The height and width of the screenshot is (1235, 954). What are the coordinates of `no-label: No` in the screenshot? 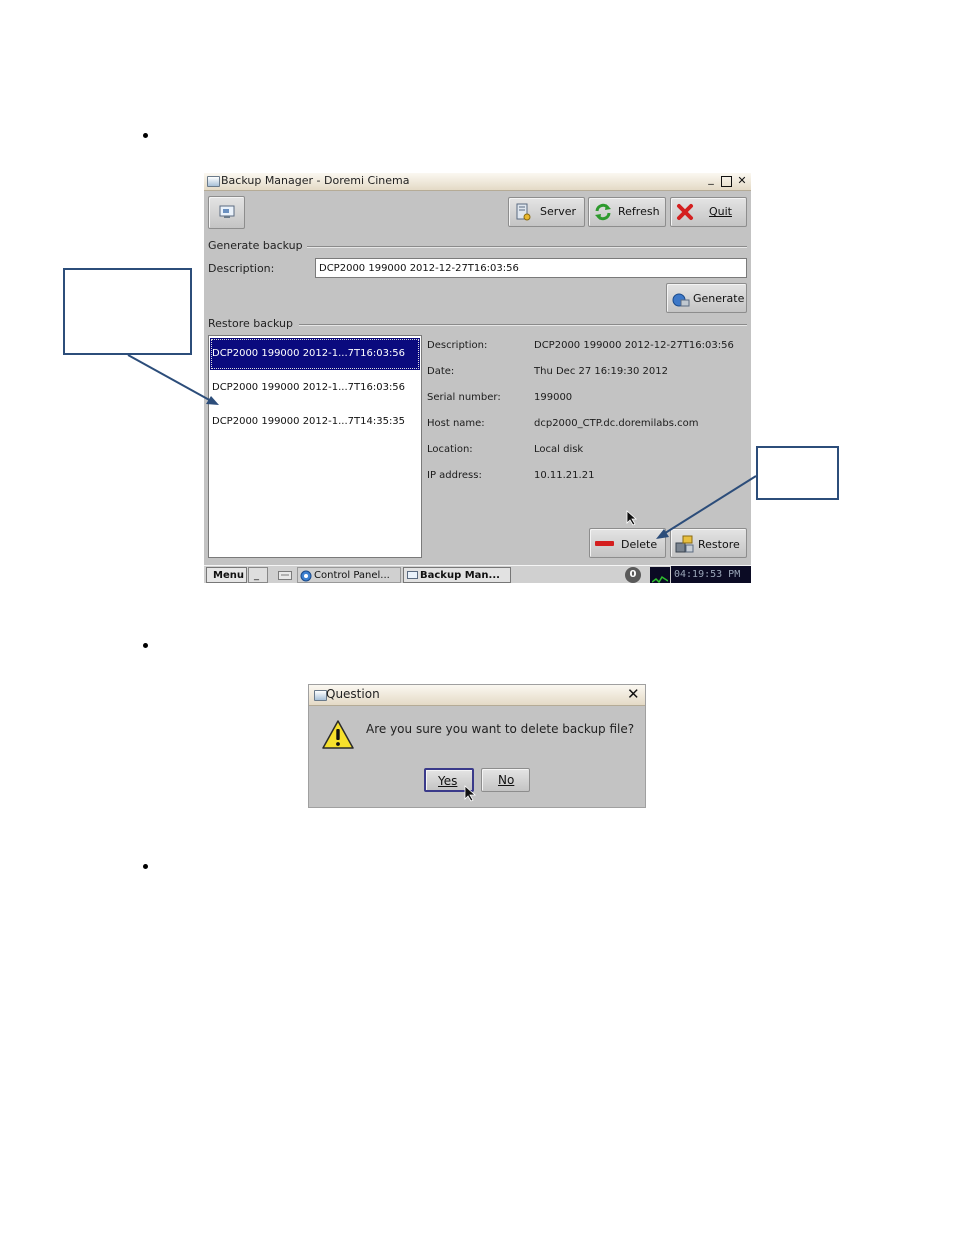 It's located at (506, 780).